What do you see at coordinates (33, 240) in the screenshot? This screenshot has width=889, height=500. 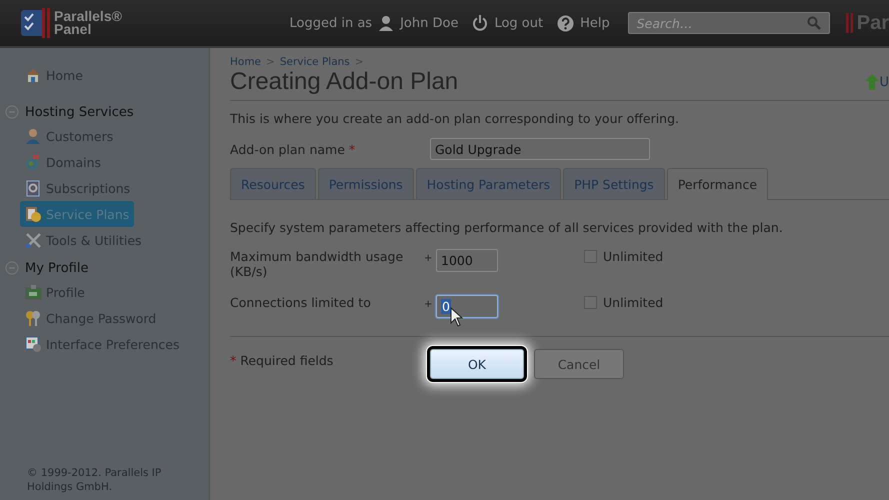 I see `tools-icon` at bounding box center [33, 240].